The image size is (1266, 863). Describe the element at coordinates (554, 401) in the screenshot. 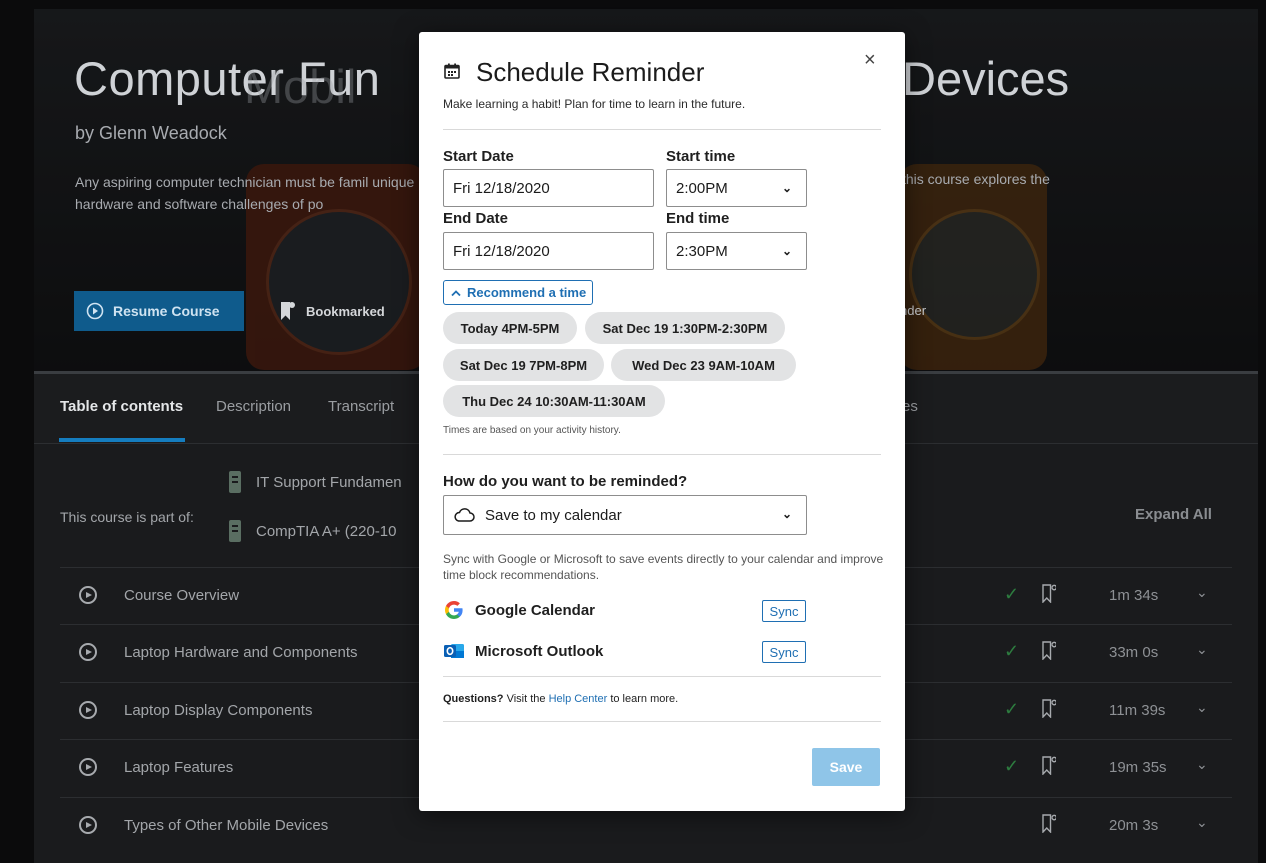

I see `recommendation-chip: Thu Dec 24 10:30AM-11:30AM` at that location.